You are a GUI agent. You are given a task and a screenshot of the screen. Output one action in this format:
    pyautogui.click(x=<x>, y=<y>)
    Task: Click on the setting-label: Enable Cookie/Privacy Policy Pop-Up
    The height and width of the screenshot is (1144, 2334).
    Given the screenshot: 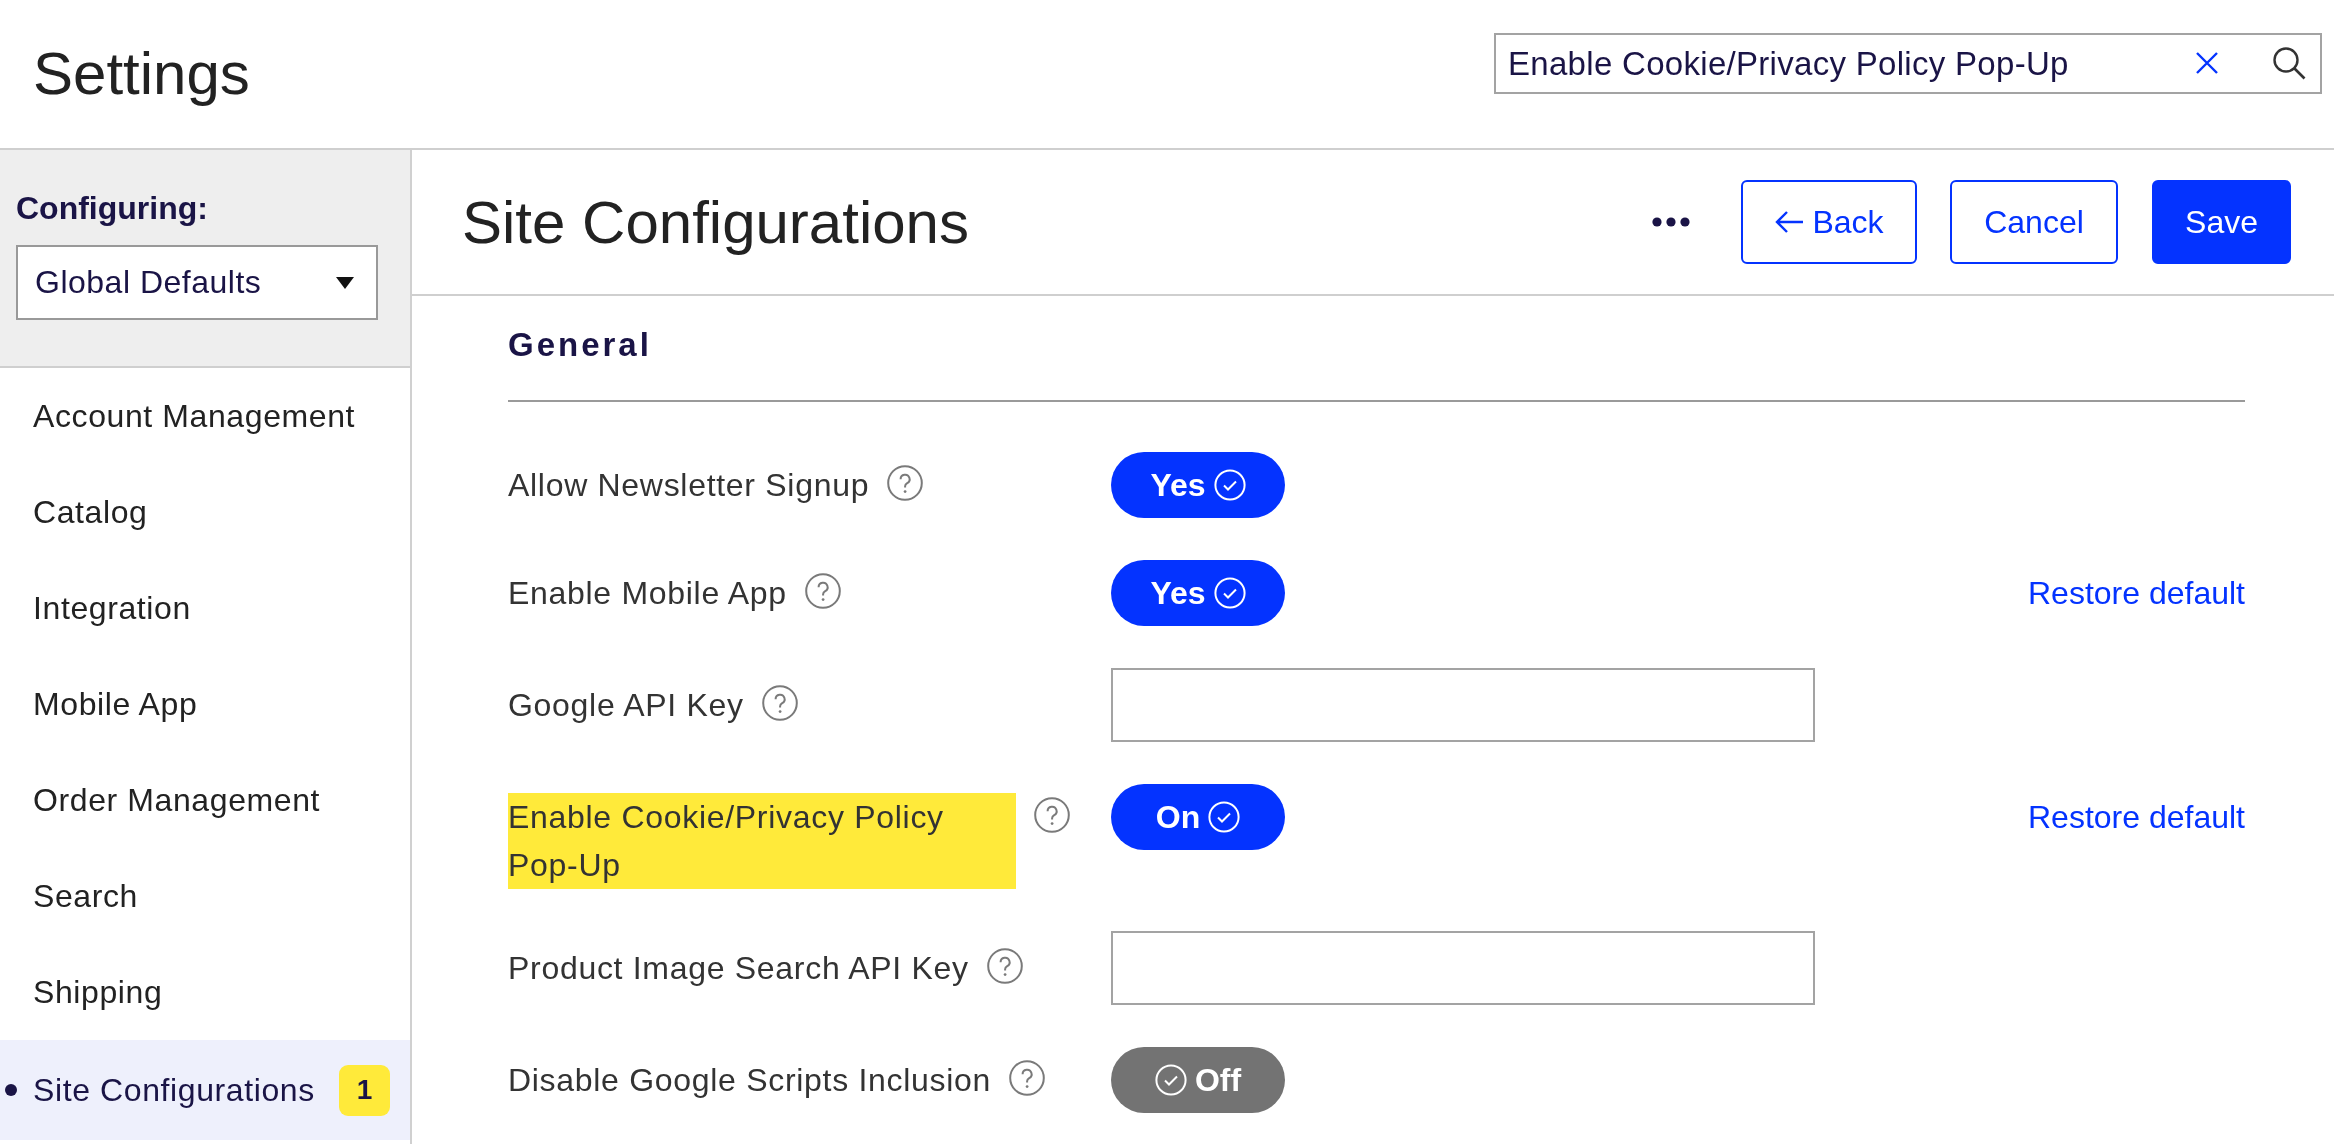 What is the action you would take?
    pyautogui.click(x=762, y=841)
    